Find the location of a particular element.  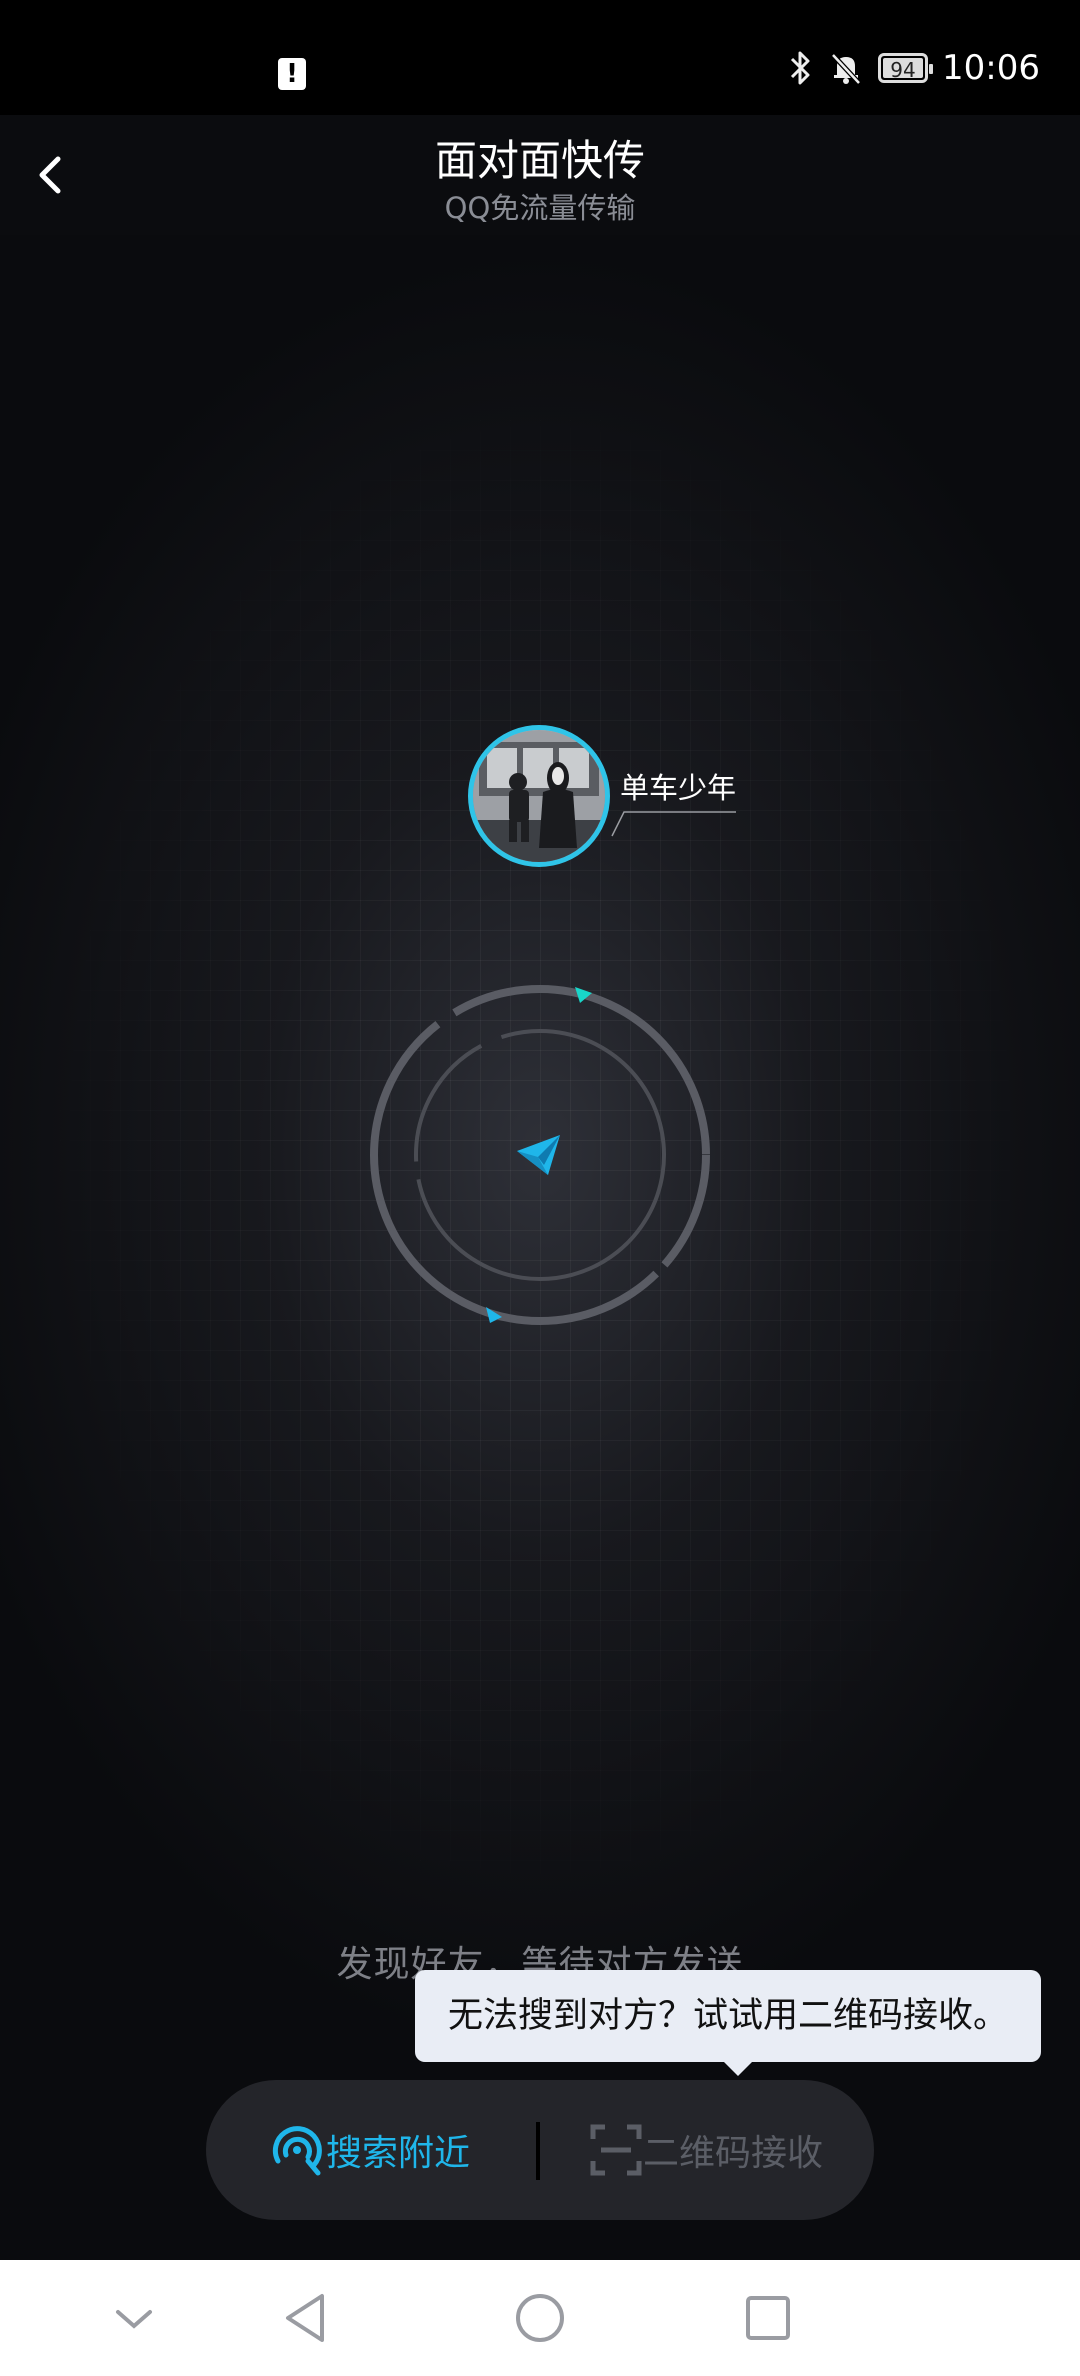

page-subtitle: QQ免流量传输 is located at coordinates (540, 208).